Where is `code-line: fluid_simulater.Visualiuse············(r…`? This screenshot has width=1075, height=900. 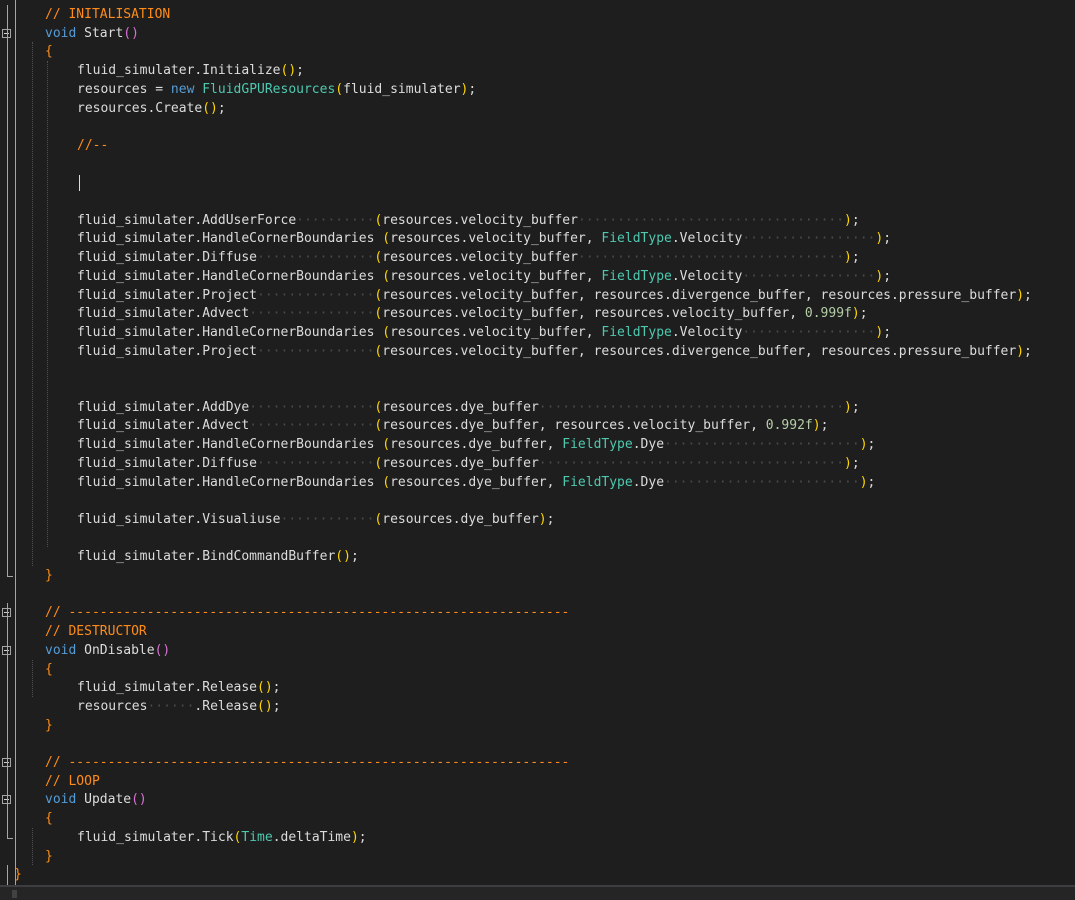
code-line: fluid_simulater.Visualiuse············(r… is located at coordinates (315, 519).